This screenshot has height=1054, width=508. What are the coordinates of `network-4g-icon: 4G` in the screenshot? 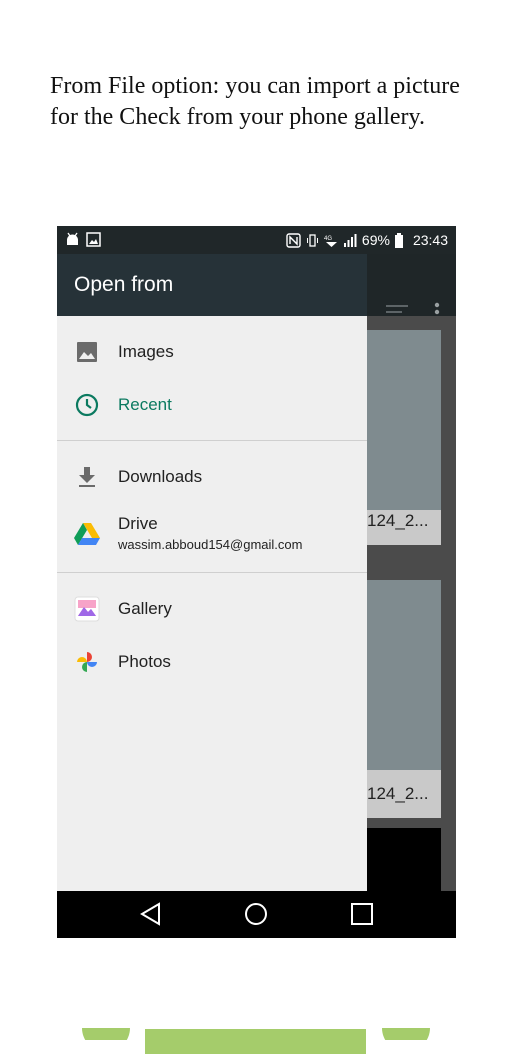 It's located at (331, 240).